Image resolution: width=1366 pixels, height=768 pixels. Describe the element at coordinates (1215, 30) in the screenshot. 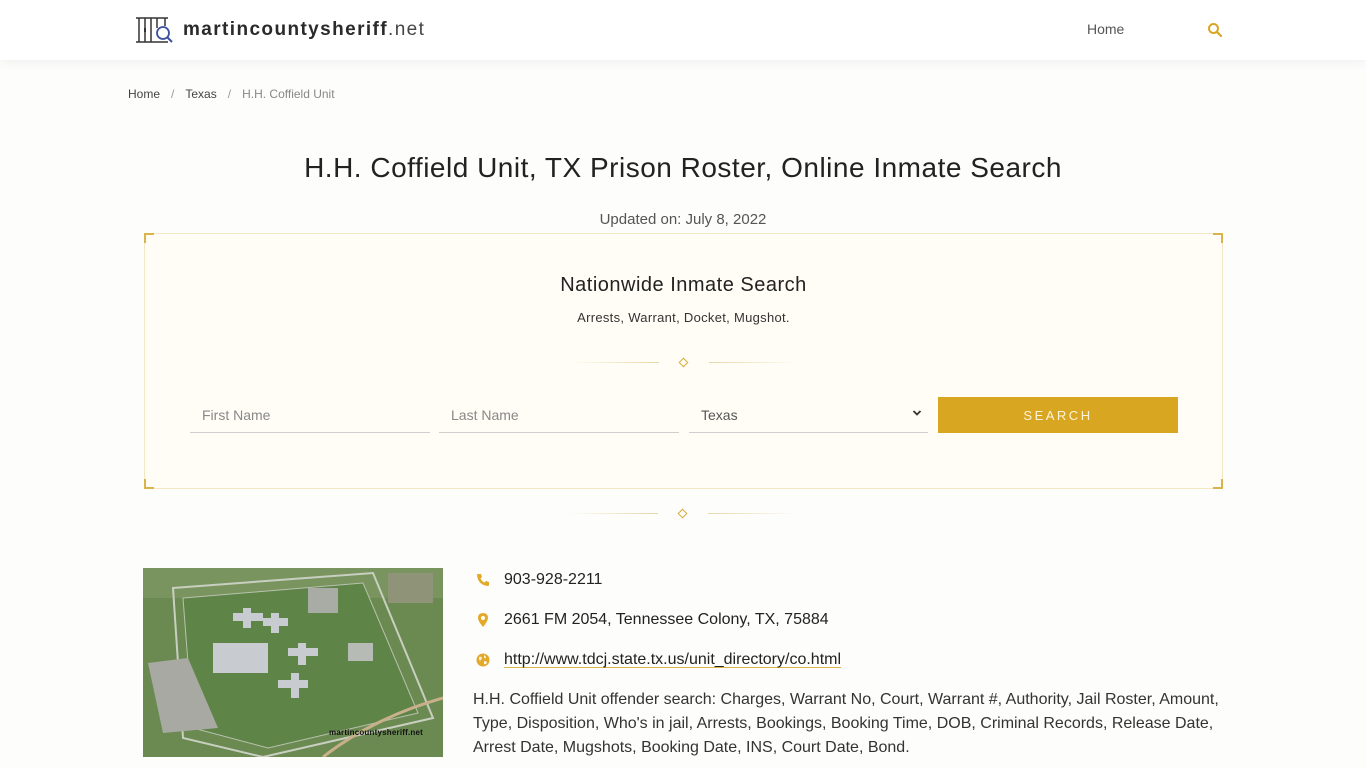

I see `search-icon` at that location.